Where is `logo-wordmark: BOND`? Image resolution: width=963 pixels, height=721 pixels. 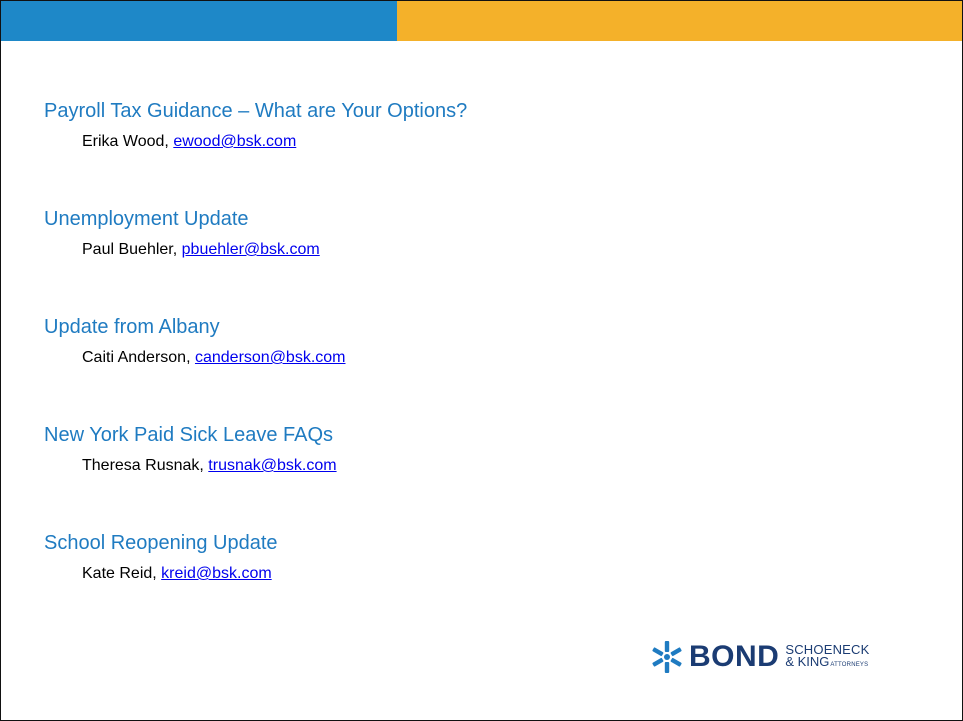
logo-wordmark: BOND is located at coordinates (734, 656).